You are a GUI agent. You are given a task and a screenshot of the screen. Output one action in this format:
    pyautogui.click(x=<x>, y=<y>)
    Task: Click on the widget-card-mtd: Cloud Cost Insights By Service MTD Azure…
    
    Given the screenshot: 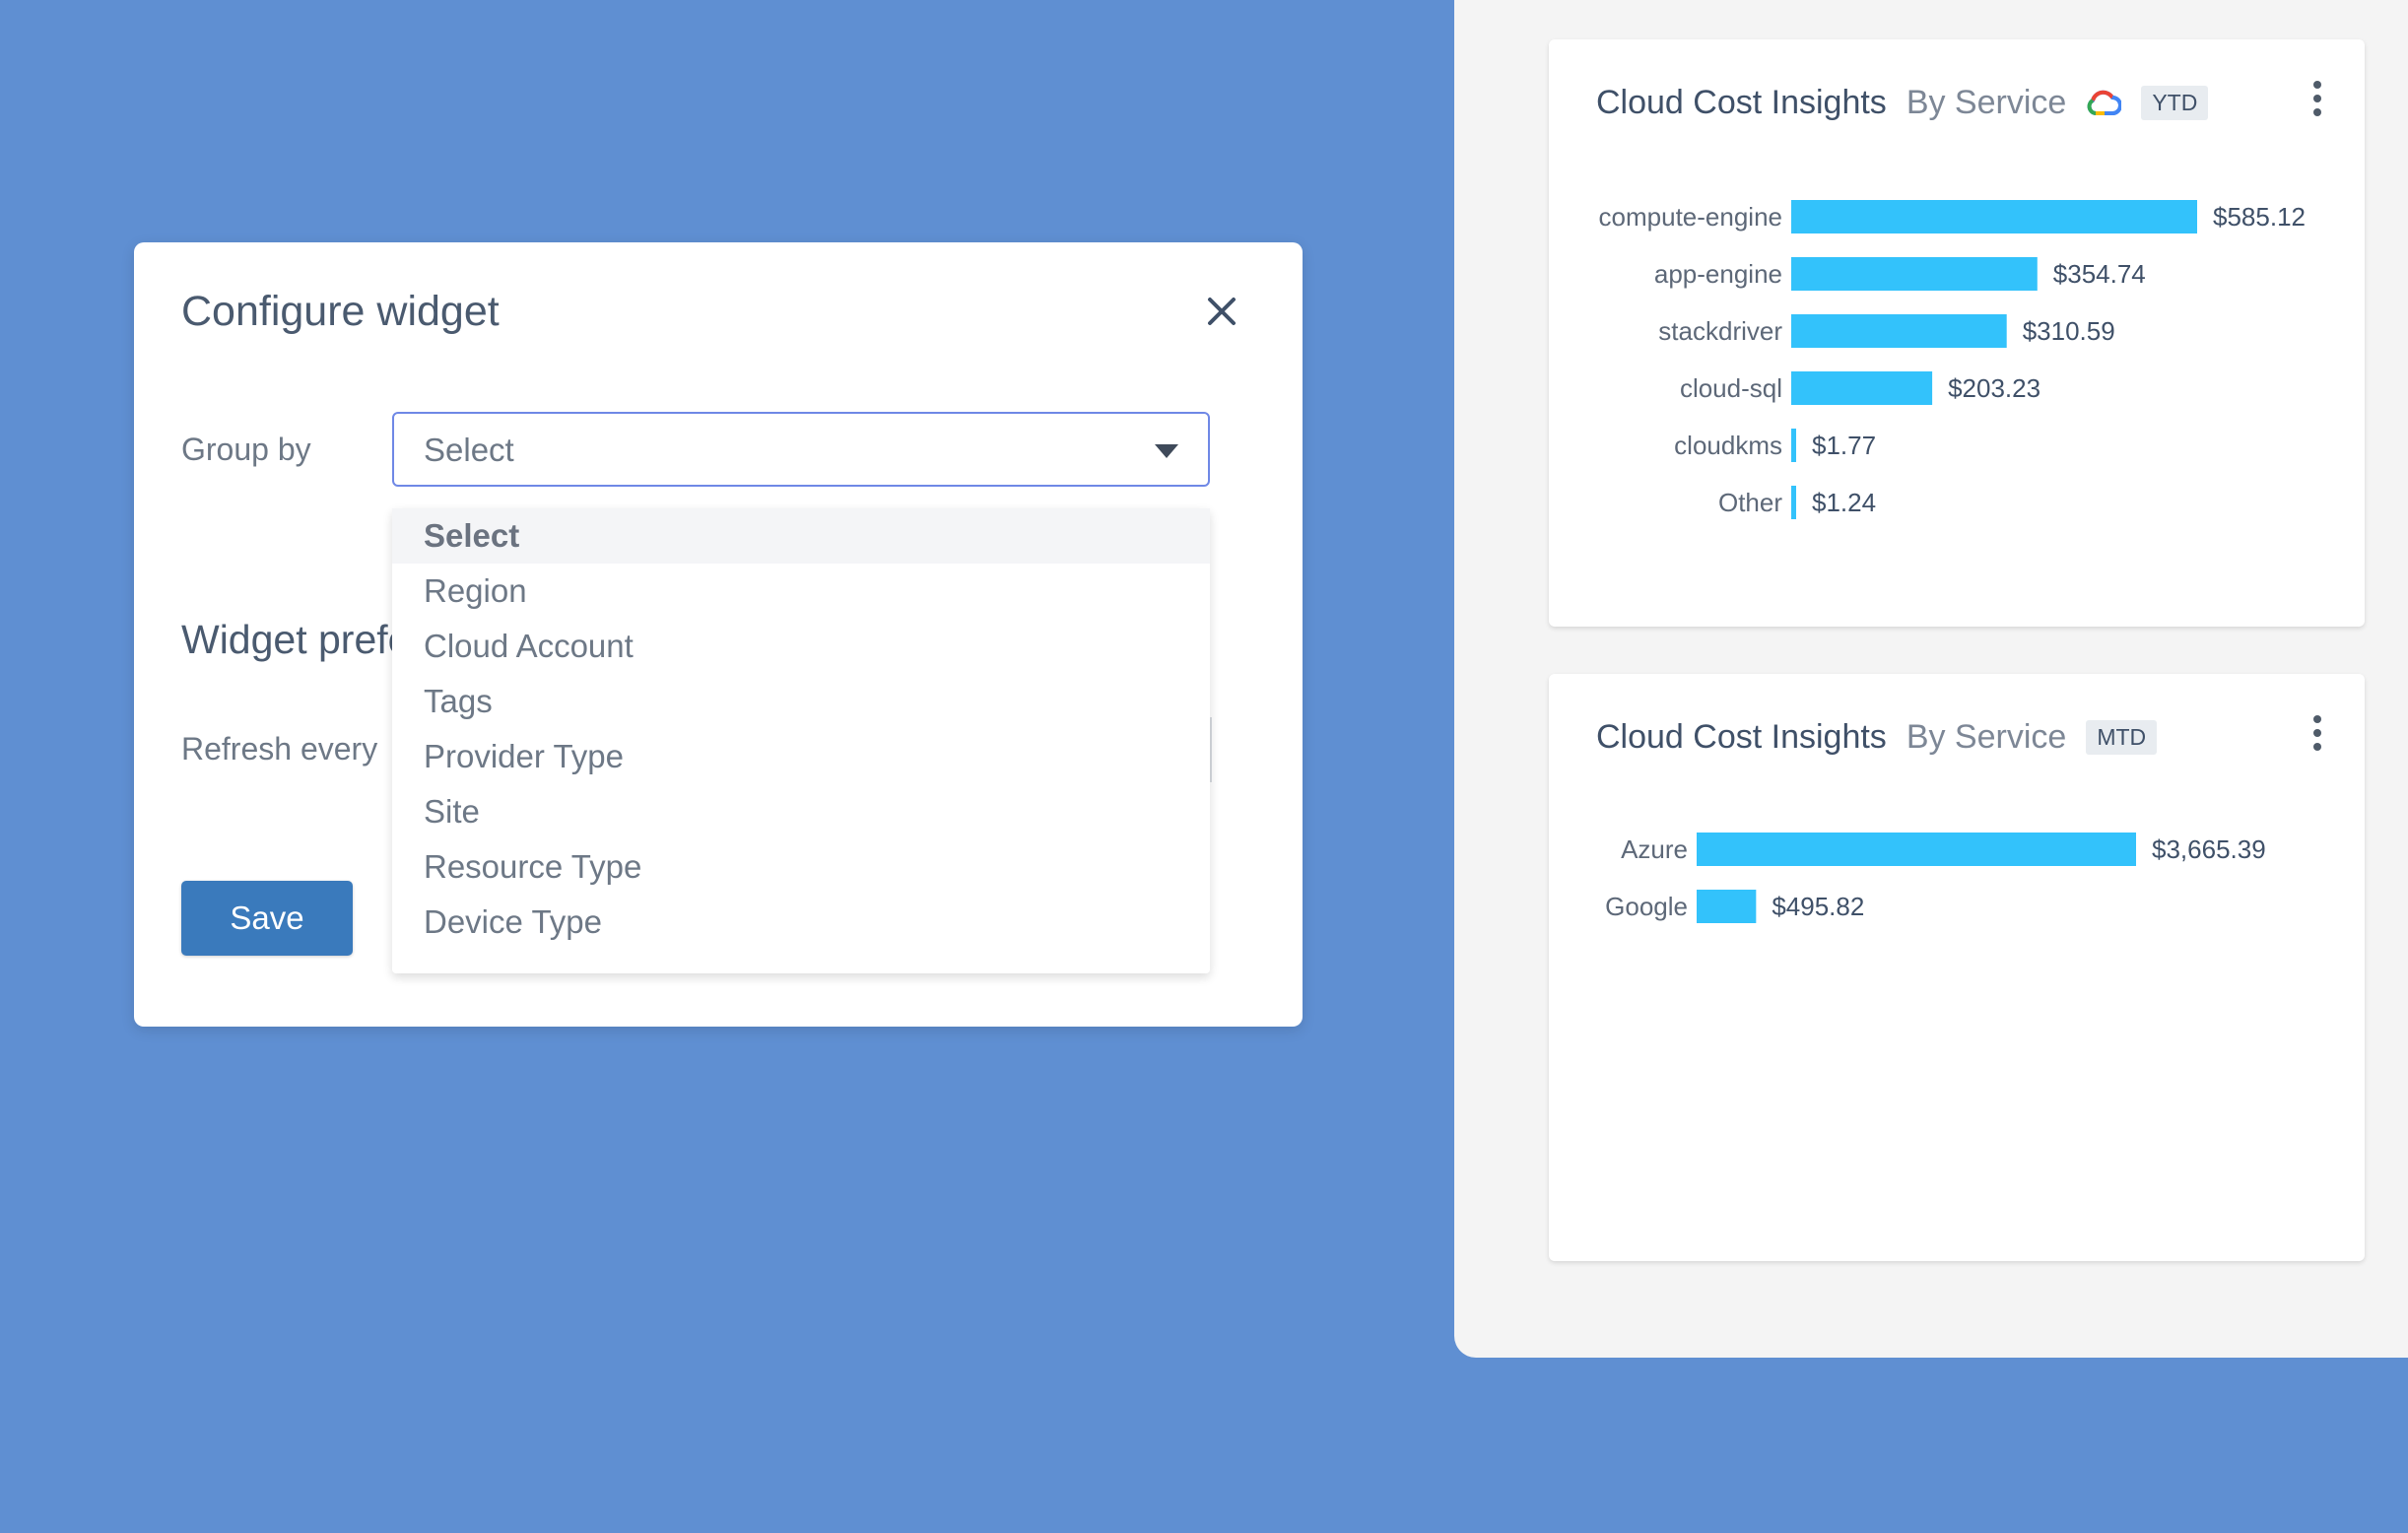 What is the action you would take?
    pyautogui.click(x=1957, y=967)
    